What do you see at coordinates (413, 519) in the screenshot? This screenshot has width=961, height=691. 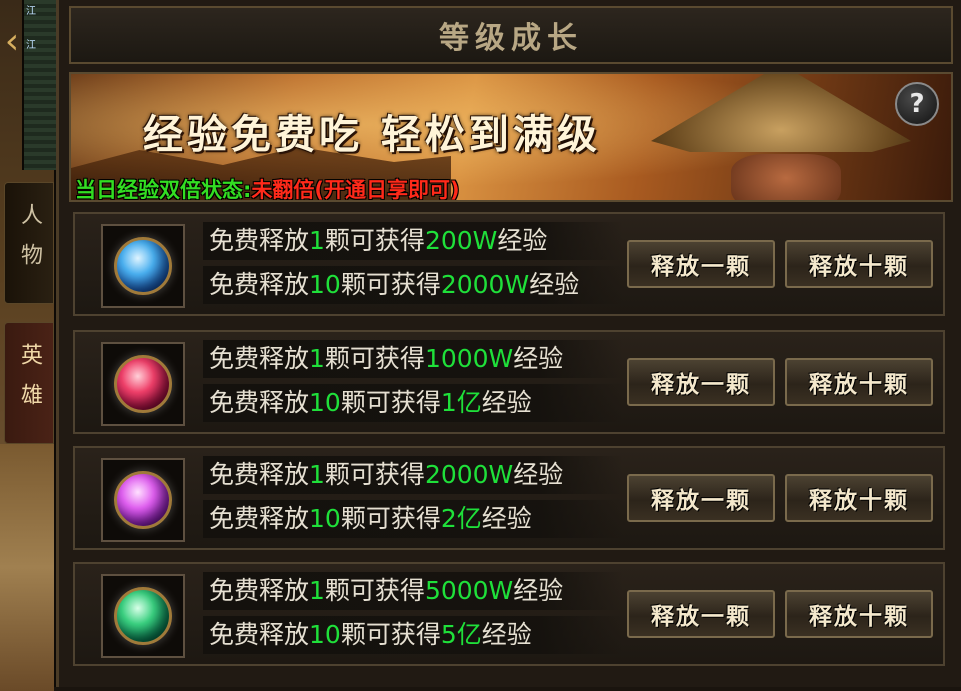 I see `reward-line: 免费释放10颗可获得2亿经验` at bounding box center [413, 519].